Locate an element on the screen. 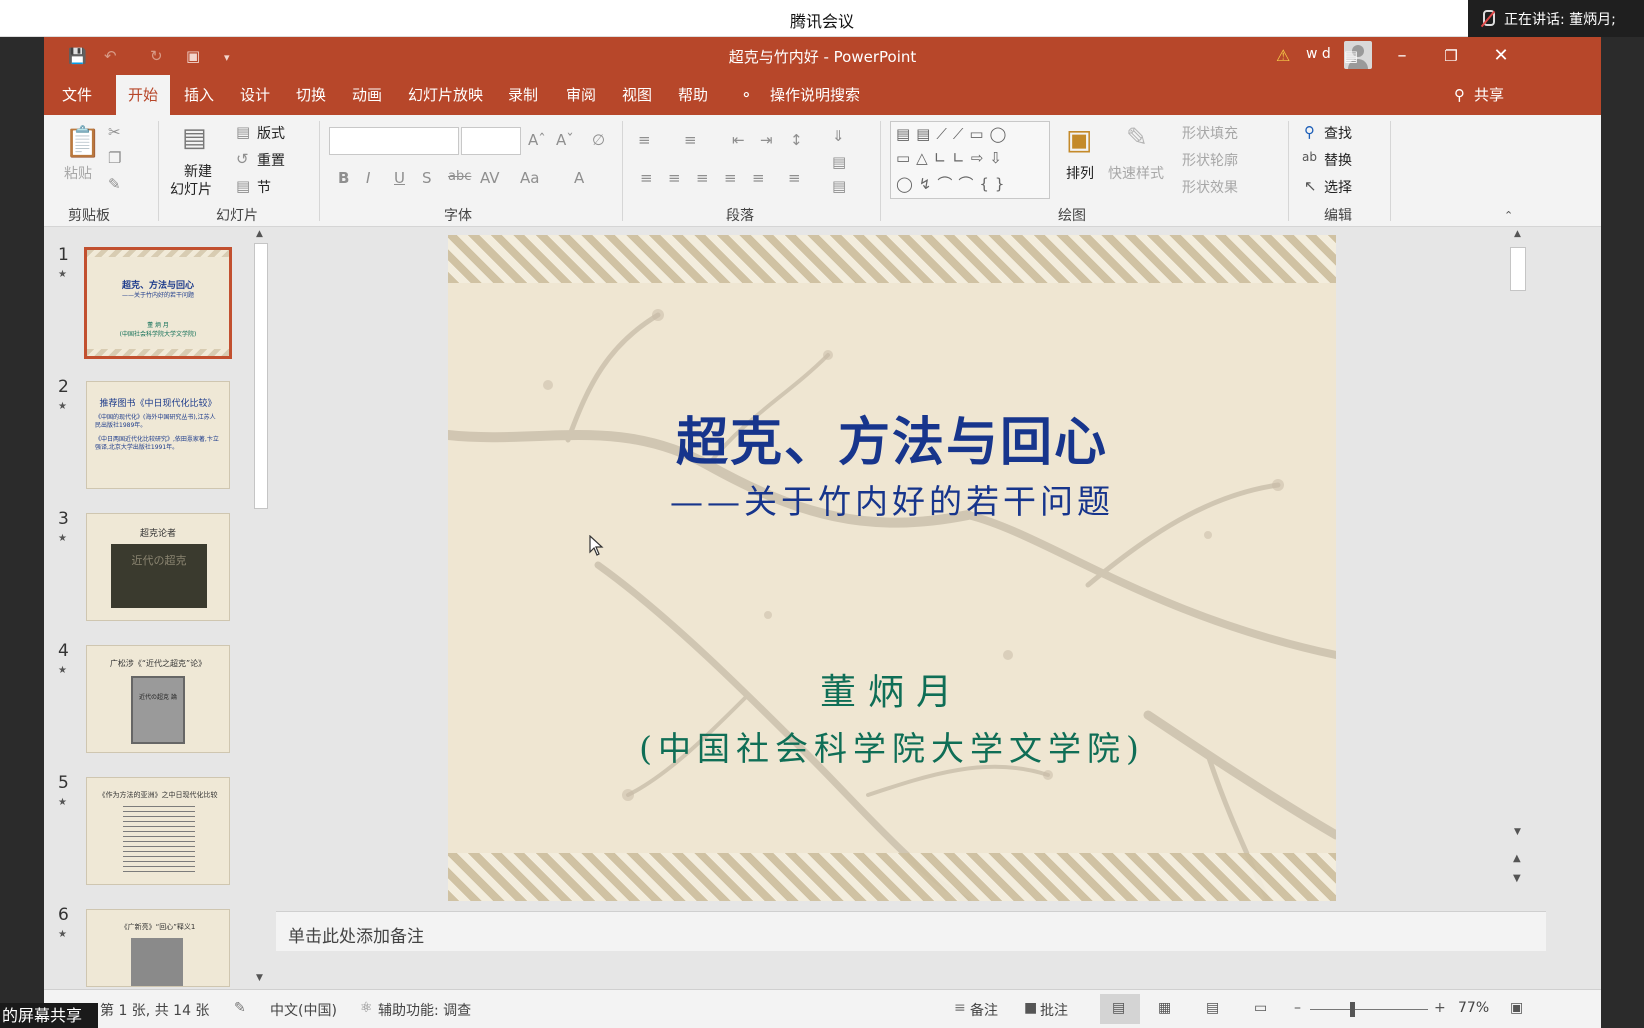 Image resolution: width=1644 pixels, height=1028 pixels. shape-effects-button: 形状效果 is located at coordinates (1210, 187).